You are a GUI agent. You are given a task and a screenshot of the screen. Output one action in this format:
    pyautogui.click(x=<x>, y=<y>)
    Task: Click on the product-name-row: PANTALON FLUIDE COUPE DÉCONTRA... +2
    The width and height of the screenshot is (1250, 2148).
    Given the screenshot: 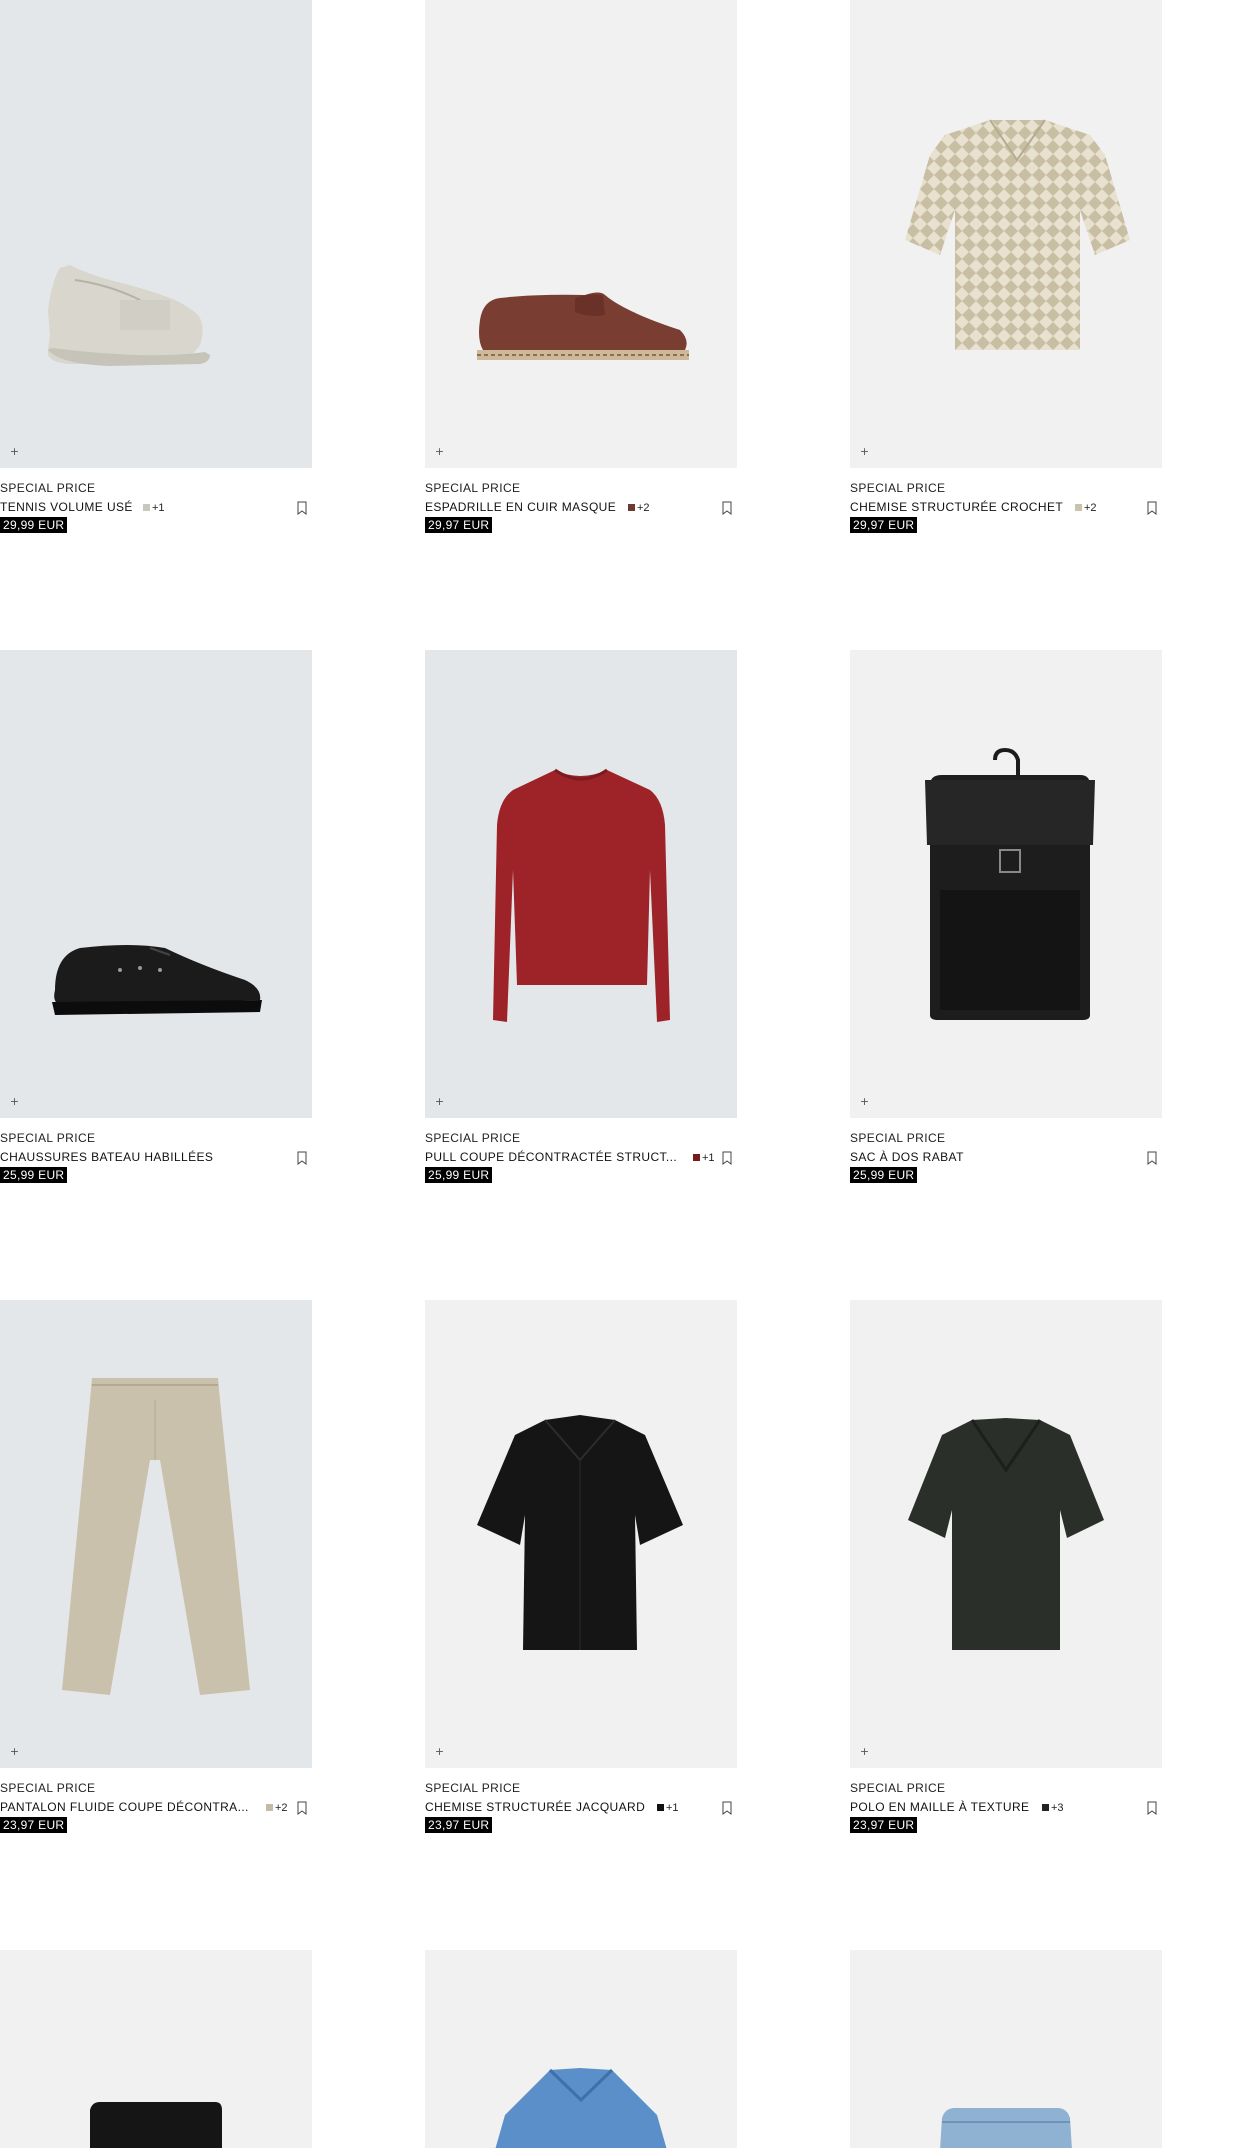 What is the action you would take?
    pyautogui.click(x=156, y=1808)
    